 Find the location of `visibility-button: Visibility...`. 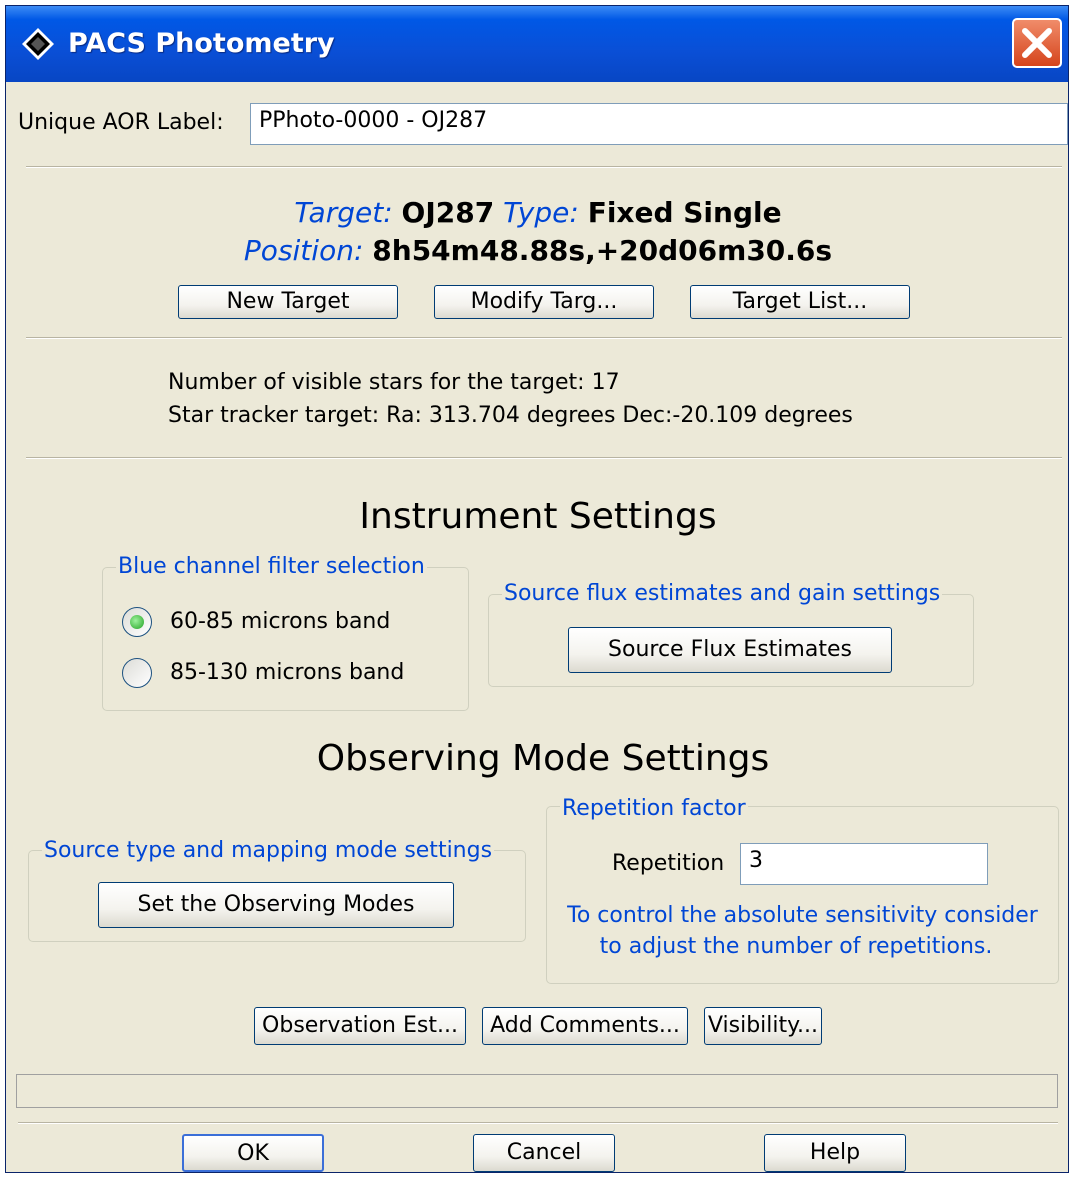

visibility-button: Visibility... is located at coordinates (763, 1026).